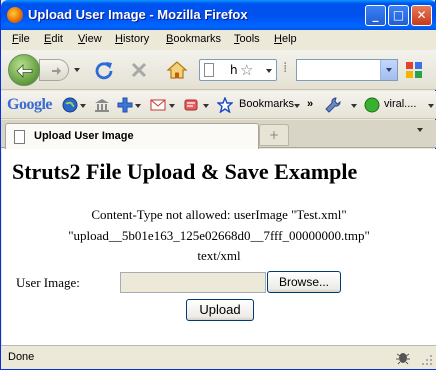 This screenshot has height=370, width=436. I want to click on error-message-line-3: text/xml, so click(219, 255).